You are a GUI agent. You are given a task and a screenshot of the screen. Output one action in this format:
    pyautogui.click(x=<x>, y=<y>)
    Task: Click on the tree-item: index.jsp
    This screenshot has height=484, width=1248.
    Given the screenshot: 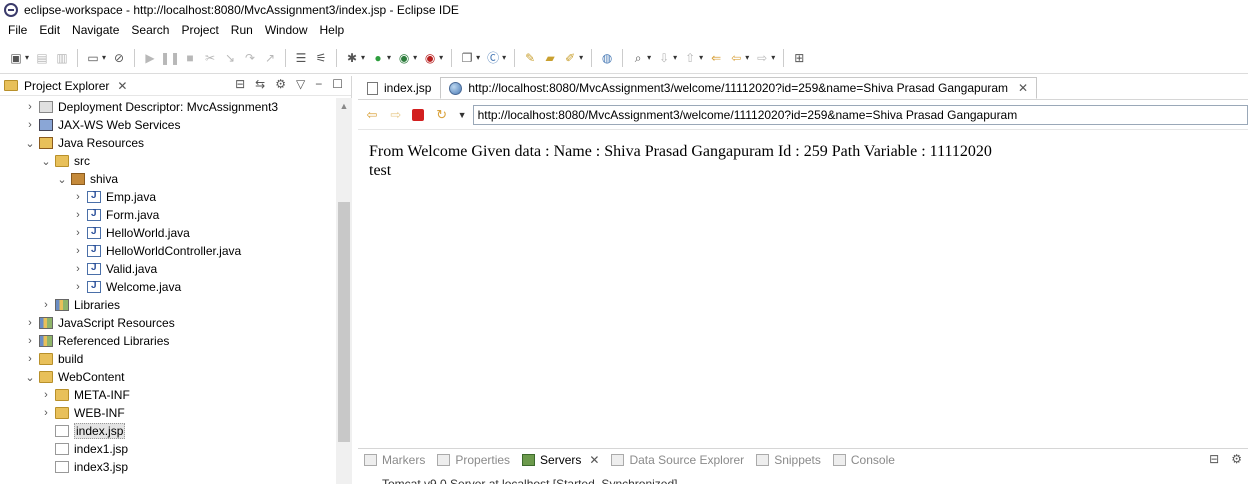 What is the action you would take?
    pyautogui.click(x=83, y=431)
    